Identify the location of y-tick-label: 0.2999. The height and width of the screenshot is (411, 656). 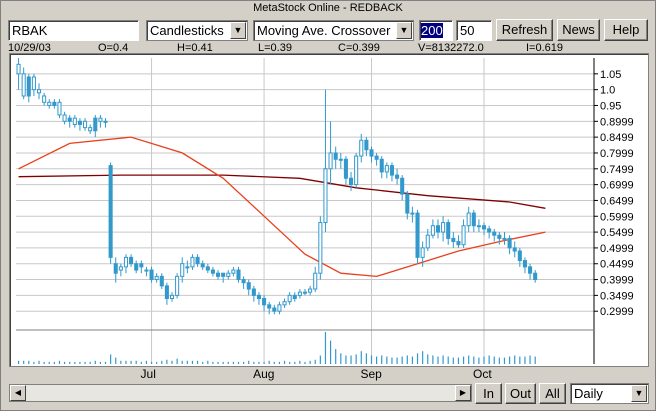
(617, 312).